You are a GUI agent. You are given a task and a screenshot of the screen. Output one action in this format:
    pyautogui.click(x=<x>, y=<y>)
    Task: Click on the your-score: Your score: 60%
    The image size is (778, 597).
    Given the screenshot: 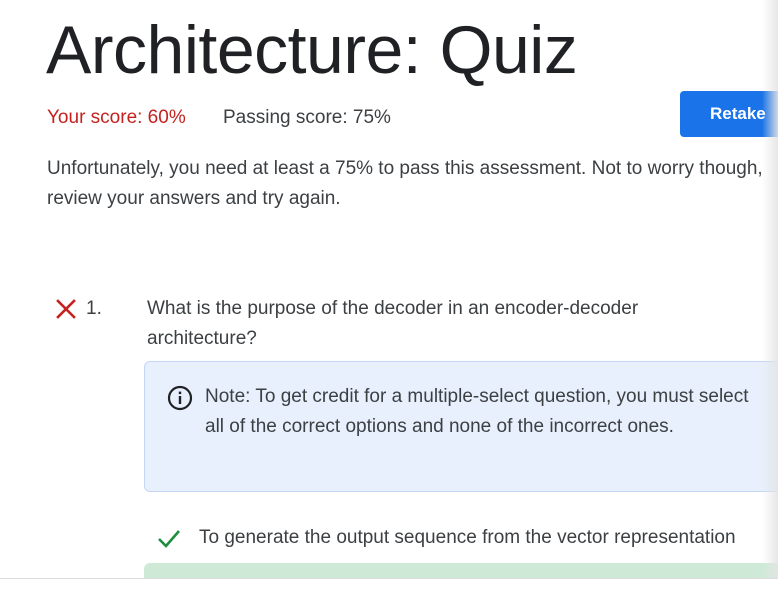 What is the action you would take?
    pyautogui.click(x=116, y=117)
    